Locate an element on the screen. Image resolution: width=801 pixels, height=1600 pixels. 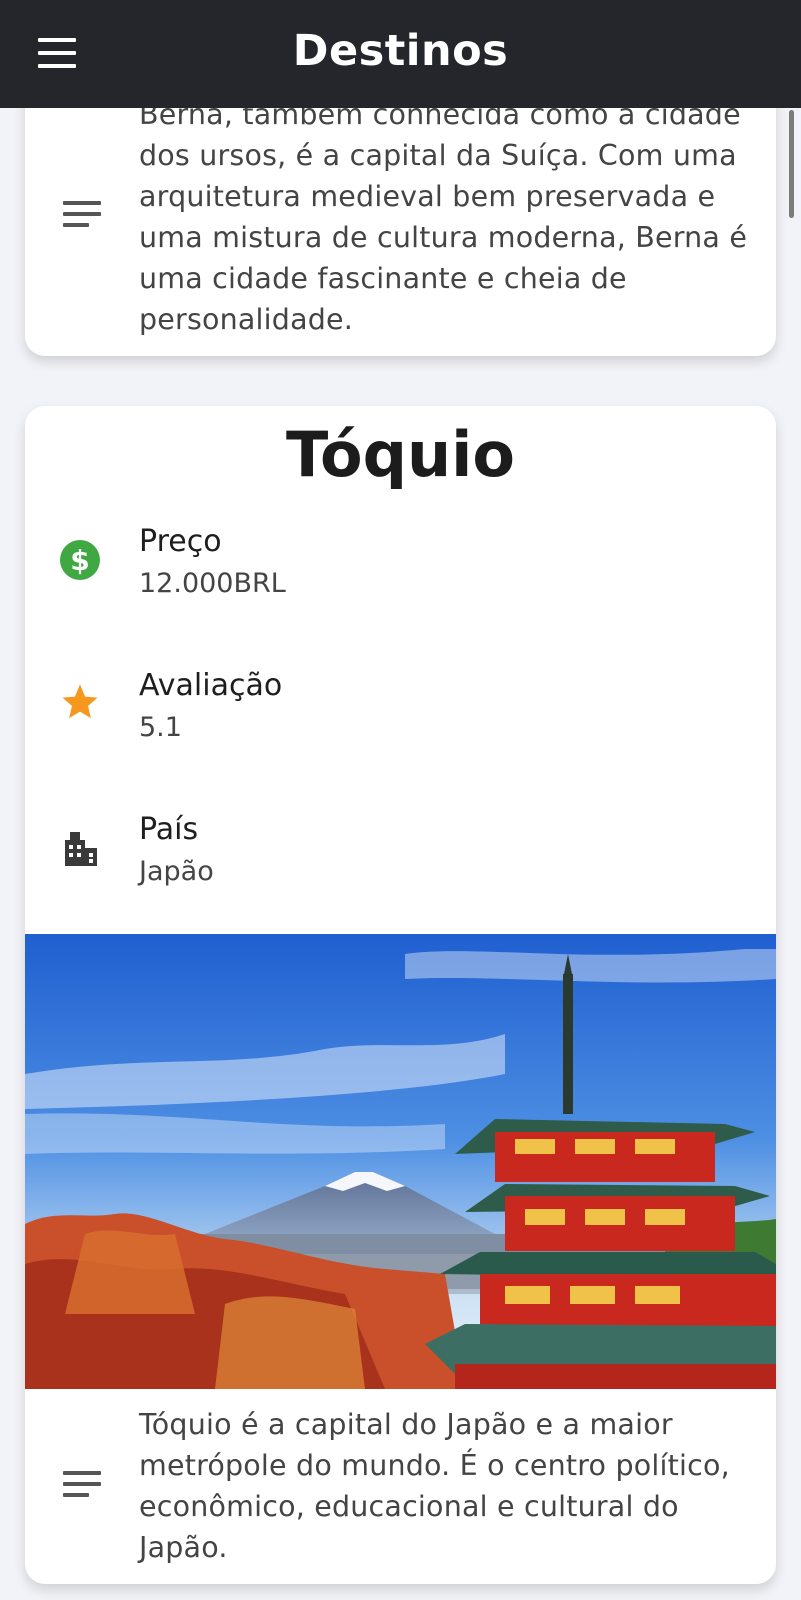
city-icon is located at coordinates (81, 849).